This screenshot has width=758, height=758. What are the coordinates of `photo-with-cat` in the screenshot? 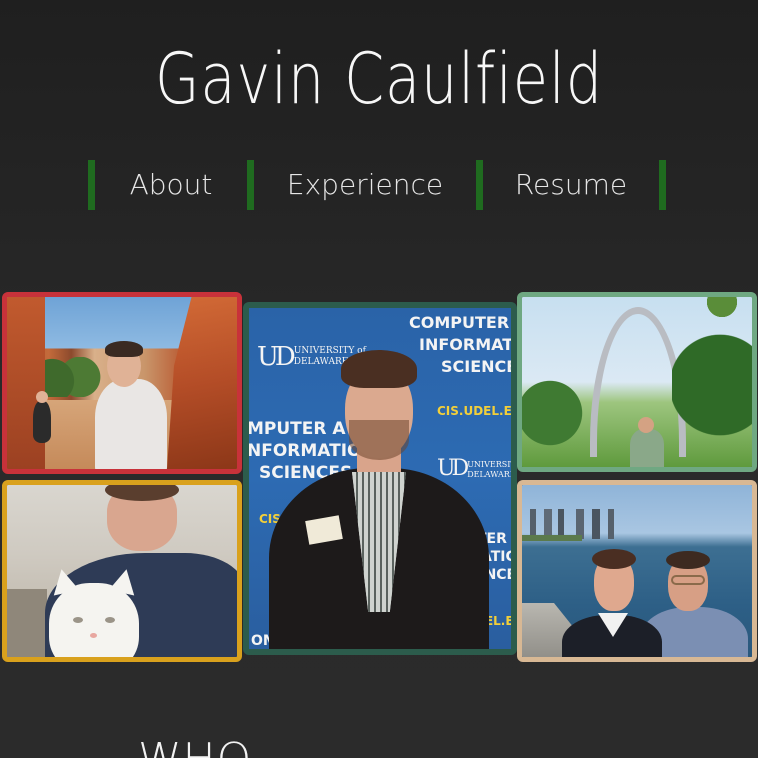 It's located at (122, 571).